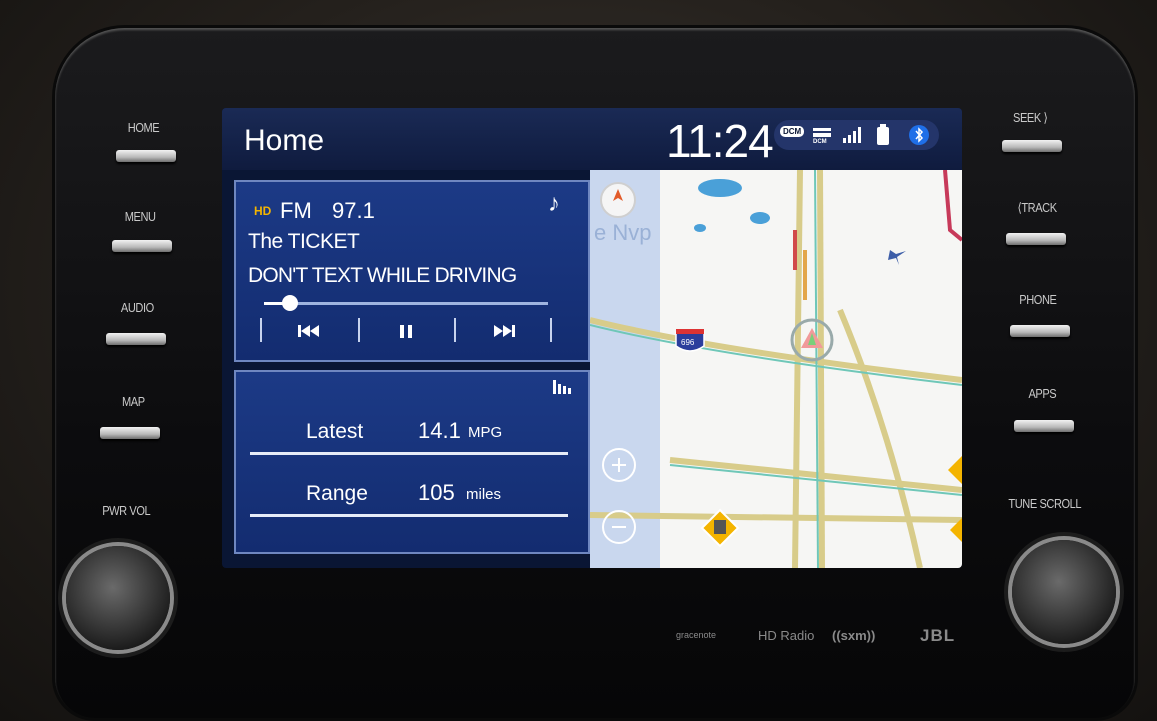 This screenshot has height=721, width=1157. What do you see at coordinates (130, 433) in the screenshot?
I see `map-hw-button` at bounding box center [130, 433].